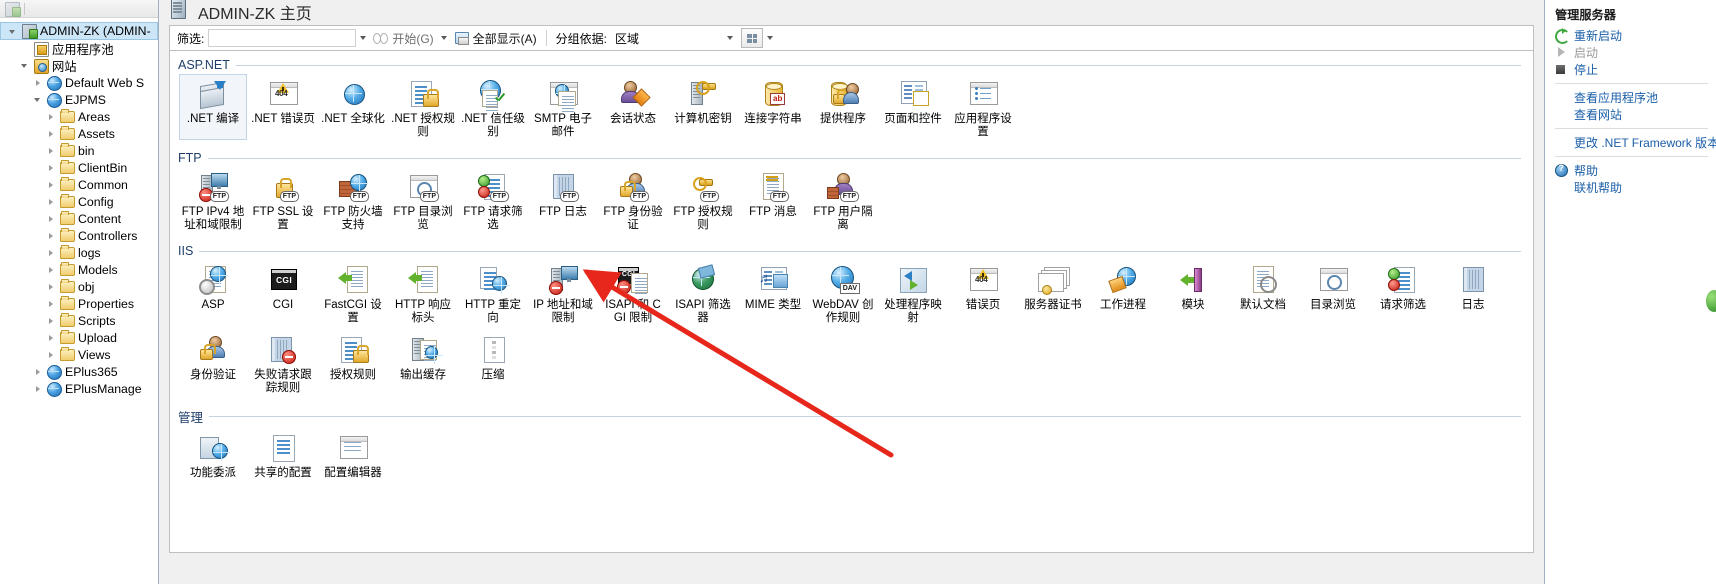 Image resolution: width=1716 pixels, height=584 pixels. Describe the element at coordinates (353, 455) in the screenshot. I see `feature-tile: 配置编辑器` at that location.